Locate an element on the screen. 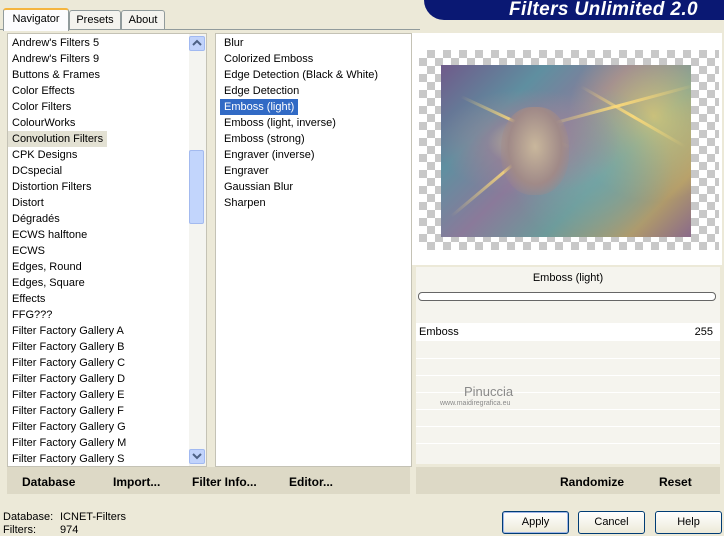  category-item: Filter Factory Gallery B is located at coordinates (68, 347).